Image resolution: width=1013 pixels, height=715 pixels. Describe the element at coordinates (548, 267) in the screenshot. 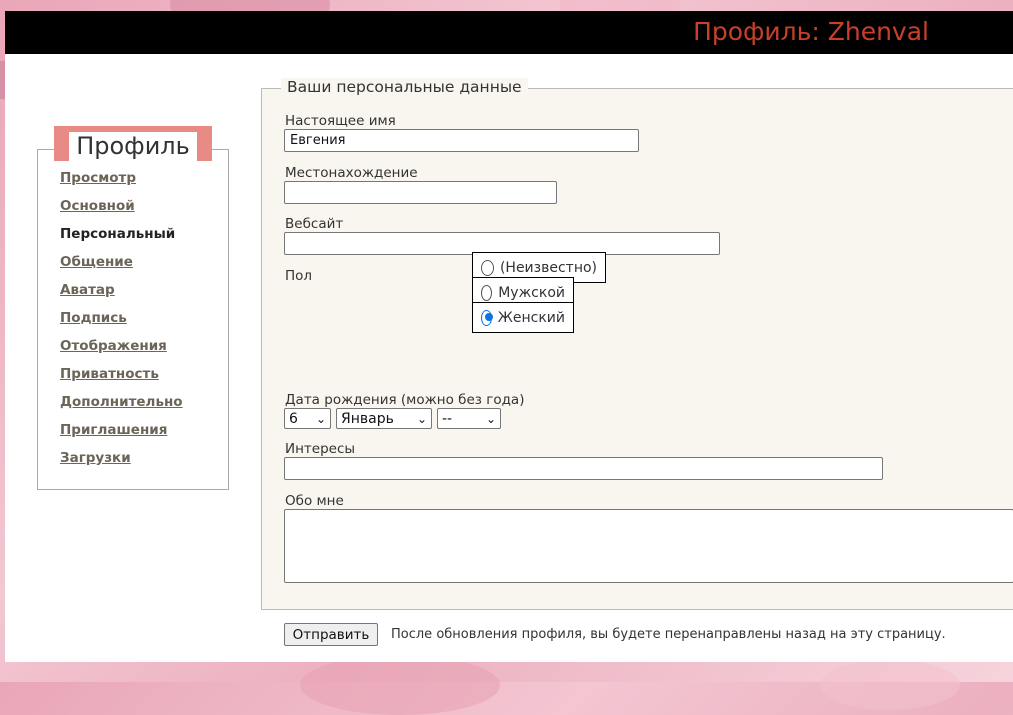

I see `gender-option-unknown-label: (Неизвестно)` at that location.